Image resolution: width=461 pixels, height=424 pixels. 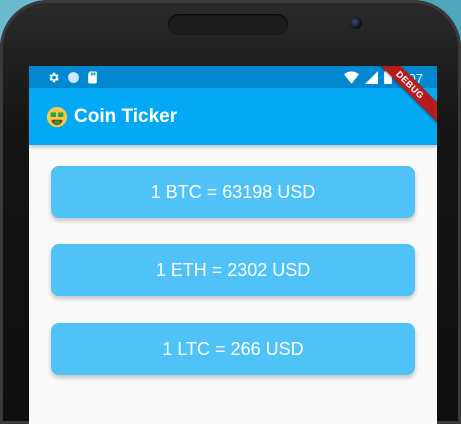 What do you see at coordinates (351, 78) in the screenshot?
I see `wifi-icon` at bounding box center [351, 78].